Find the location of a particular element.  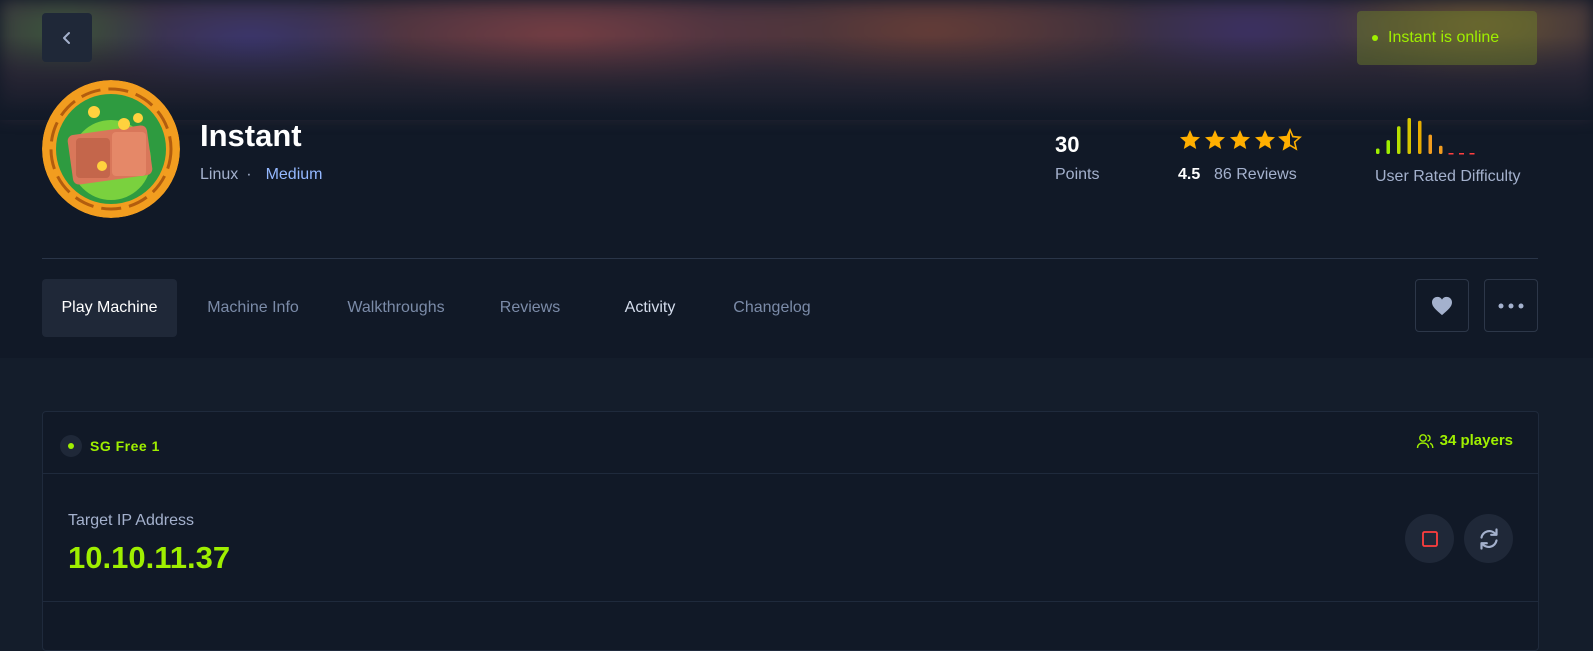

points-label: Points is located at coordinates (1077, 174).